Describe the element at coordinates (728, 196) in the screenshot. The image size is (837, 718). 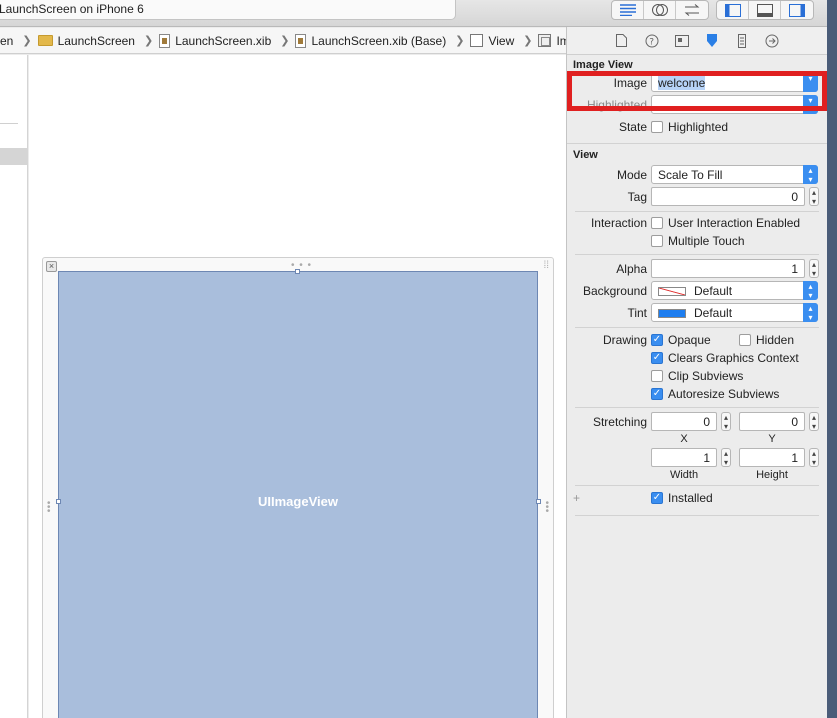
I see `tag-field: 0` at that location.